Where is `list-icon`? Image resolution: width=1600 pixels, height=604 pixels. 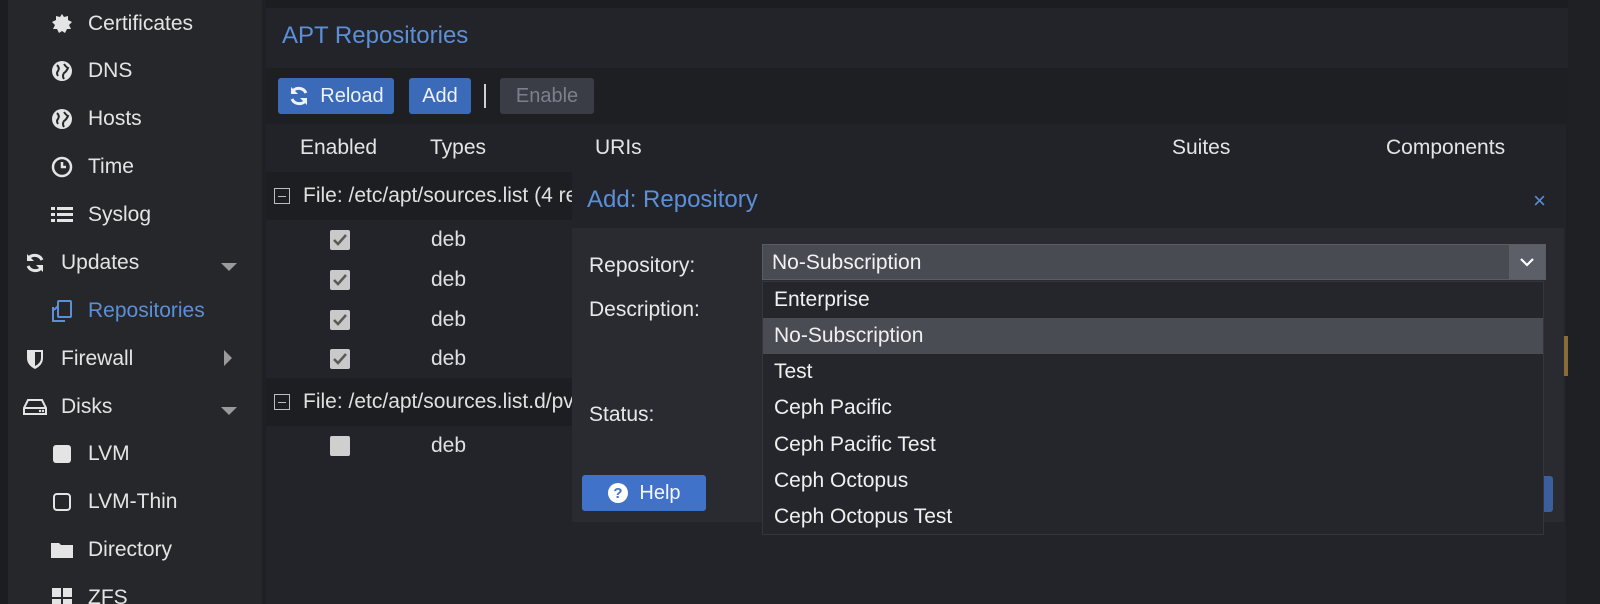 list-icon is located at coordinates (62, 215).